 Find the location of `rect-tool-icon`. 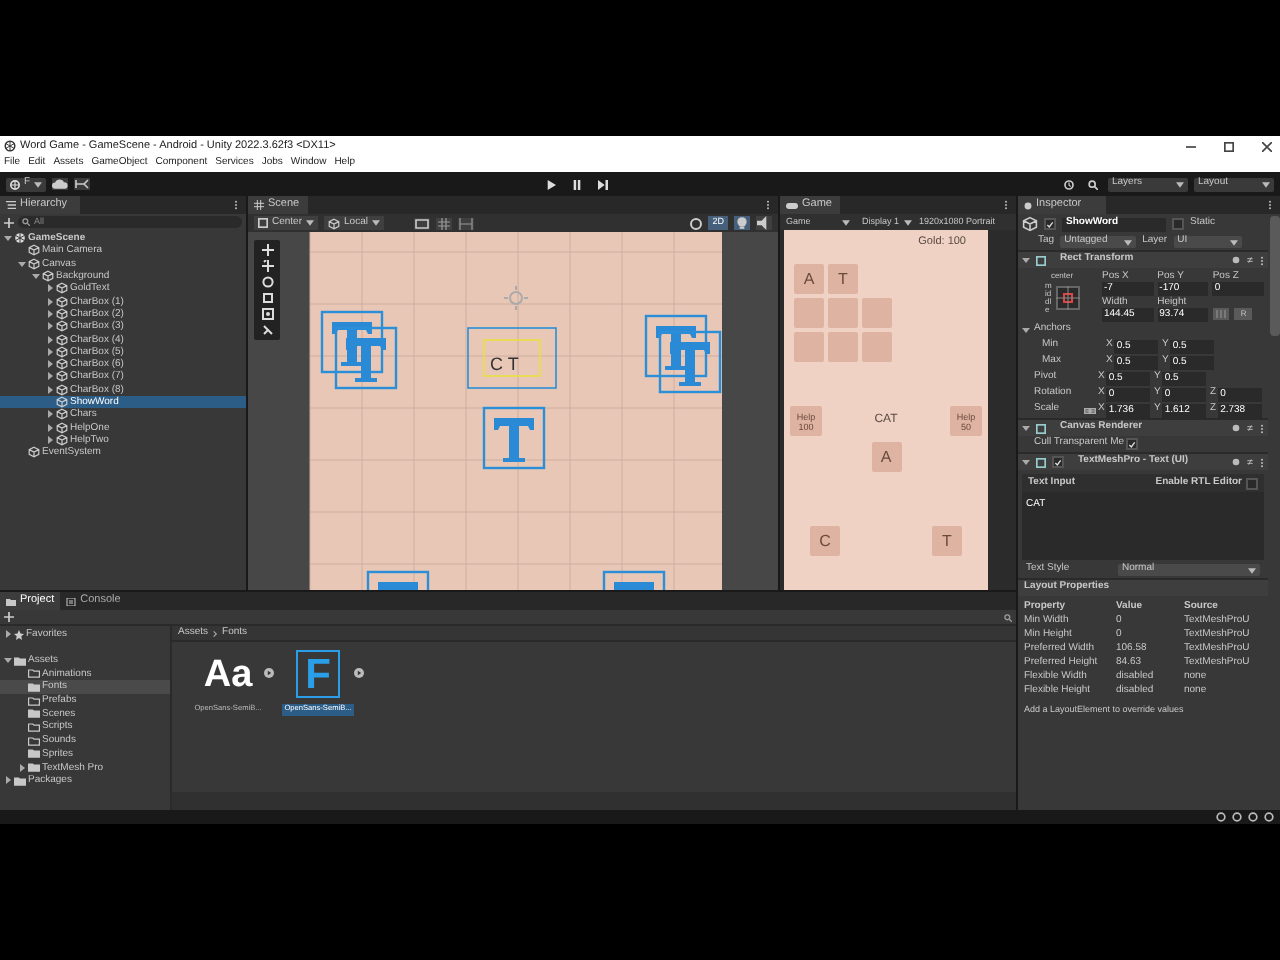

rect-tool-icon is located at coordinates (267, 314).